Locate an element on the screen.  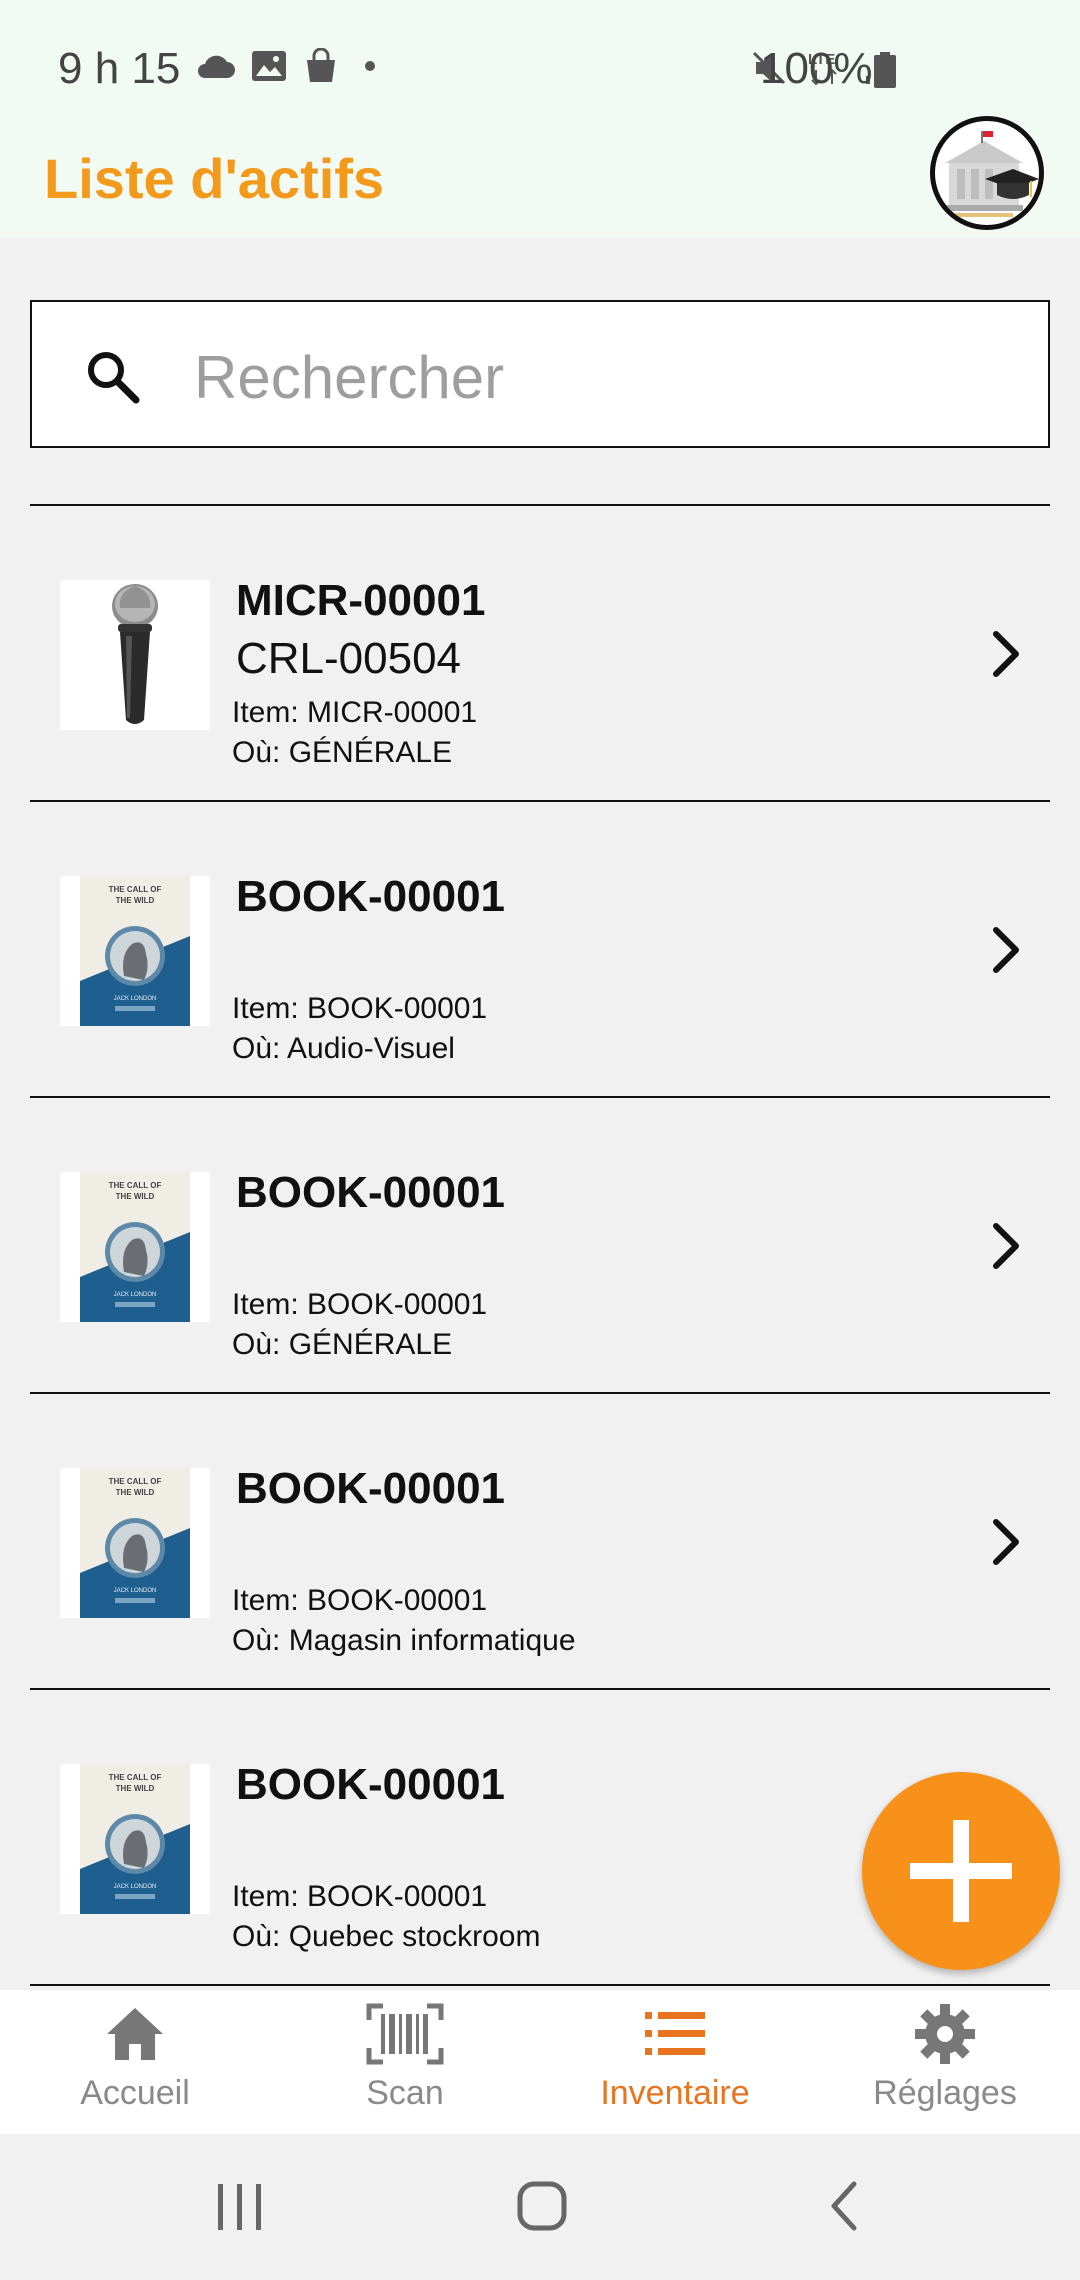
battery-icon is located at coordinates (885, 70).